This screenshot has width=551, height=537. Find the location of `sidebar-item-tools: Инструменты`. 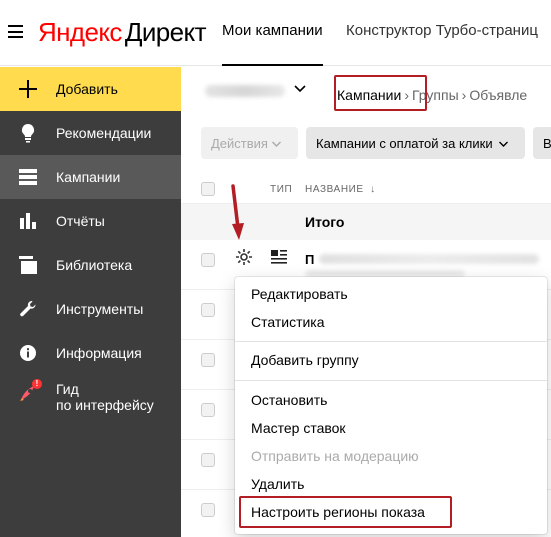

sidebar-item-tools: Инструменты is located at coordinates (90, 309).